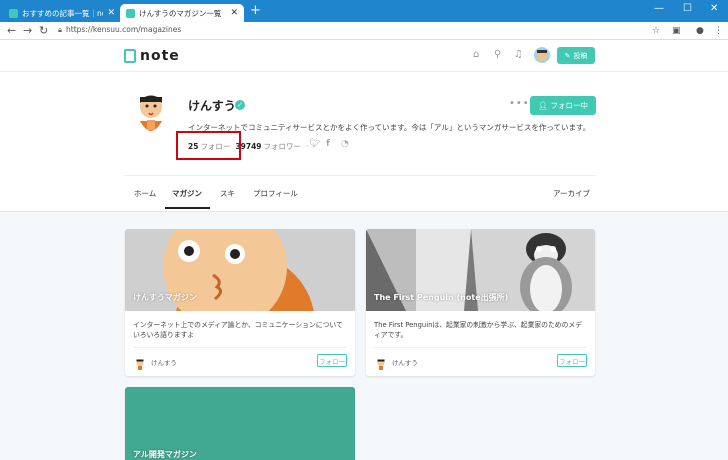 The width and height of the screenshot is (728, 460). I want to click on more-options-button: •••, so click(519, 103).